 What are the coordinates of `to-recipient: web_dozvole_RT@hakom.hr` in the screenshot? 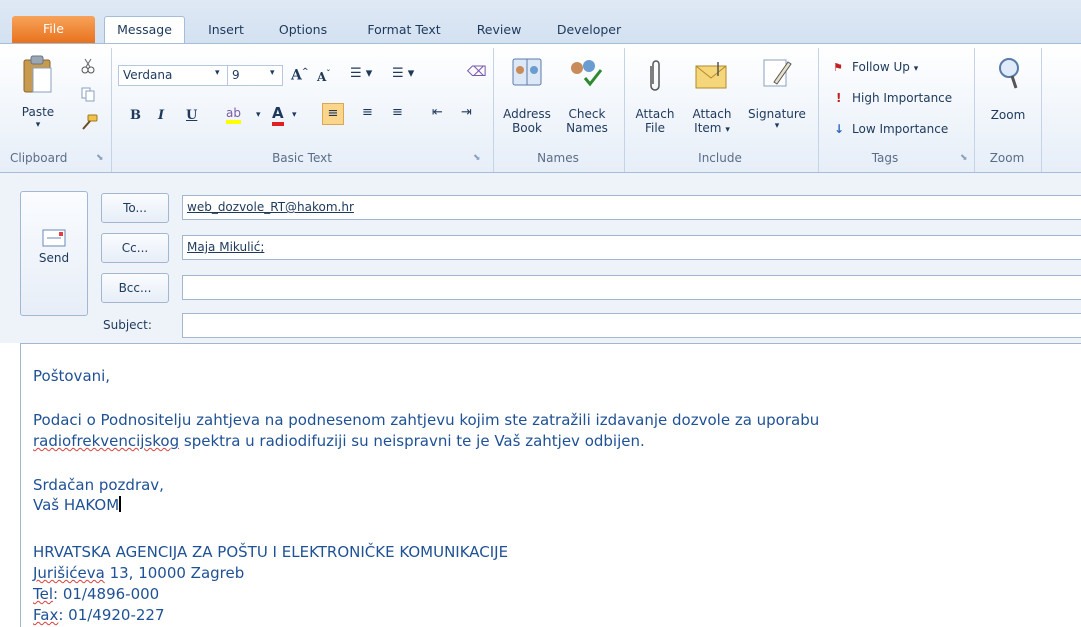 It's located at (270, 207).